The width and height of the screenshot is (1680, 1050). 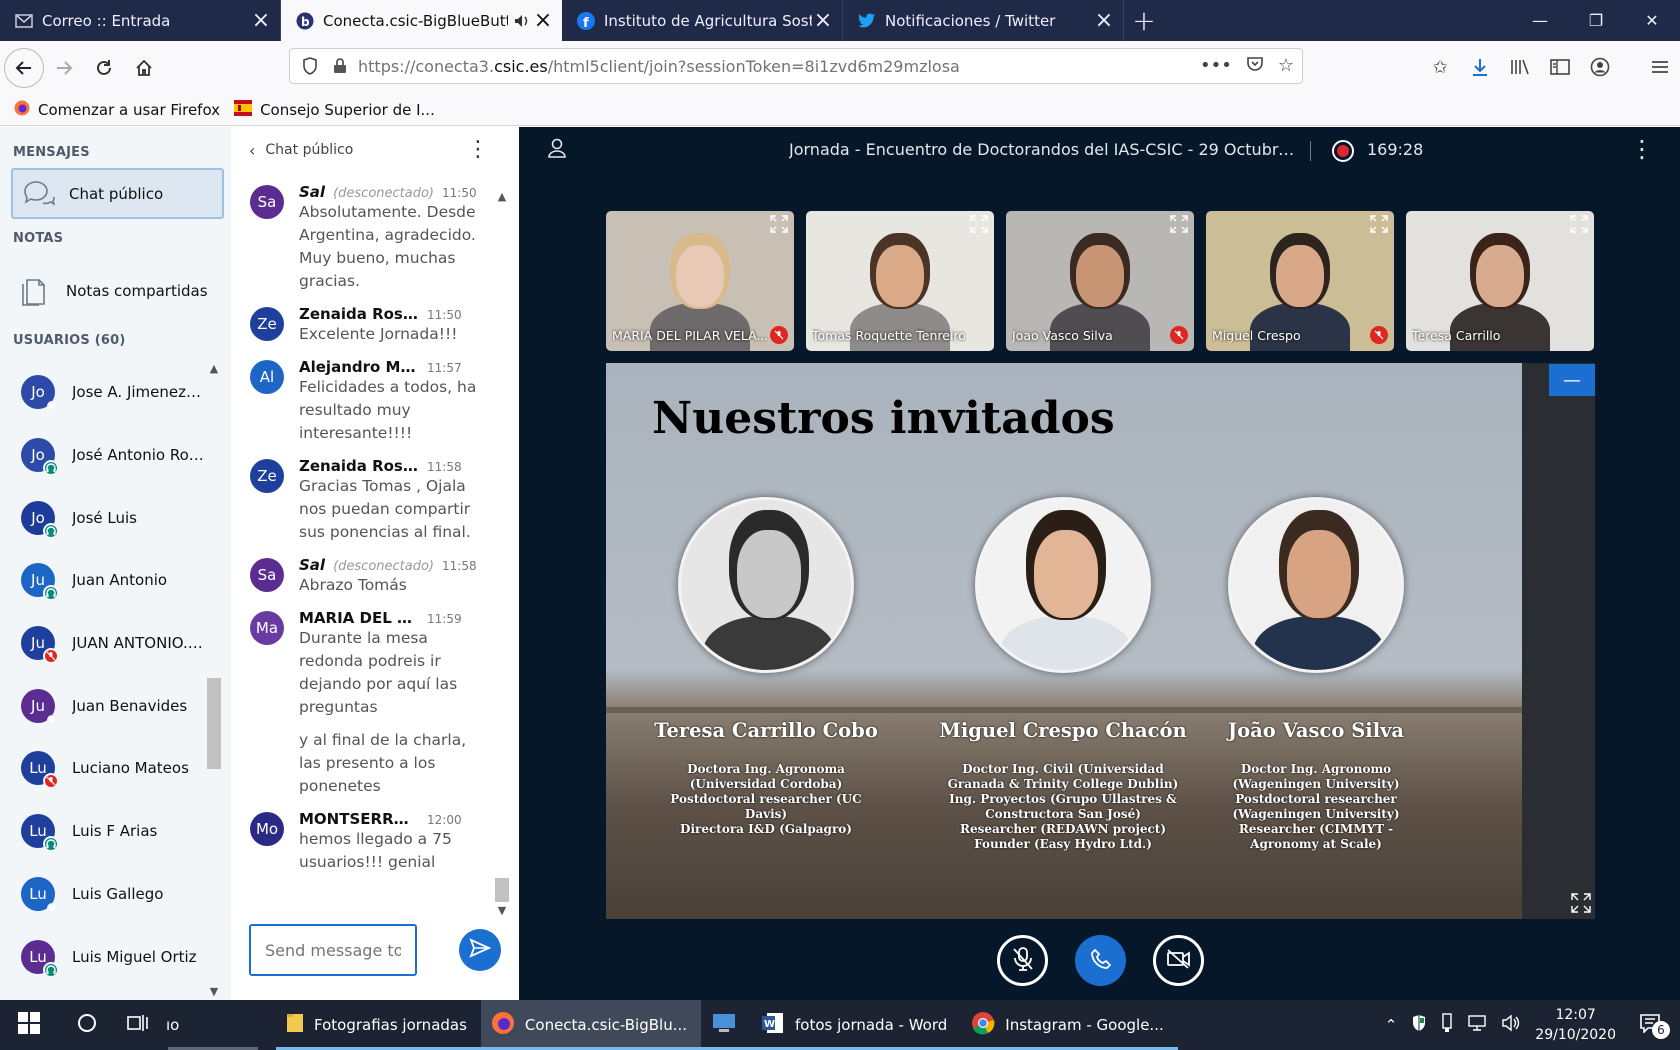 What do you see at coordinates (1316, 799) in the screenshot?
I see `guest-description-line: Postdoctoral researcher` at bounding box center [1316, 799].